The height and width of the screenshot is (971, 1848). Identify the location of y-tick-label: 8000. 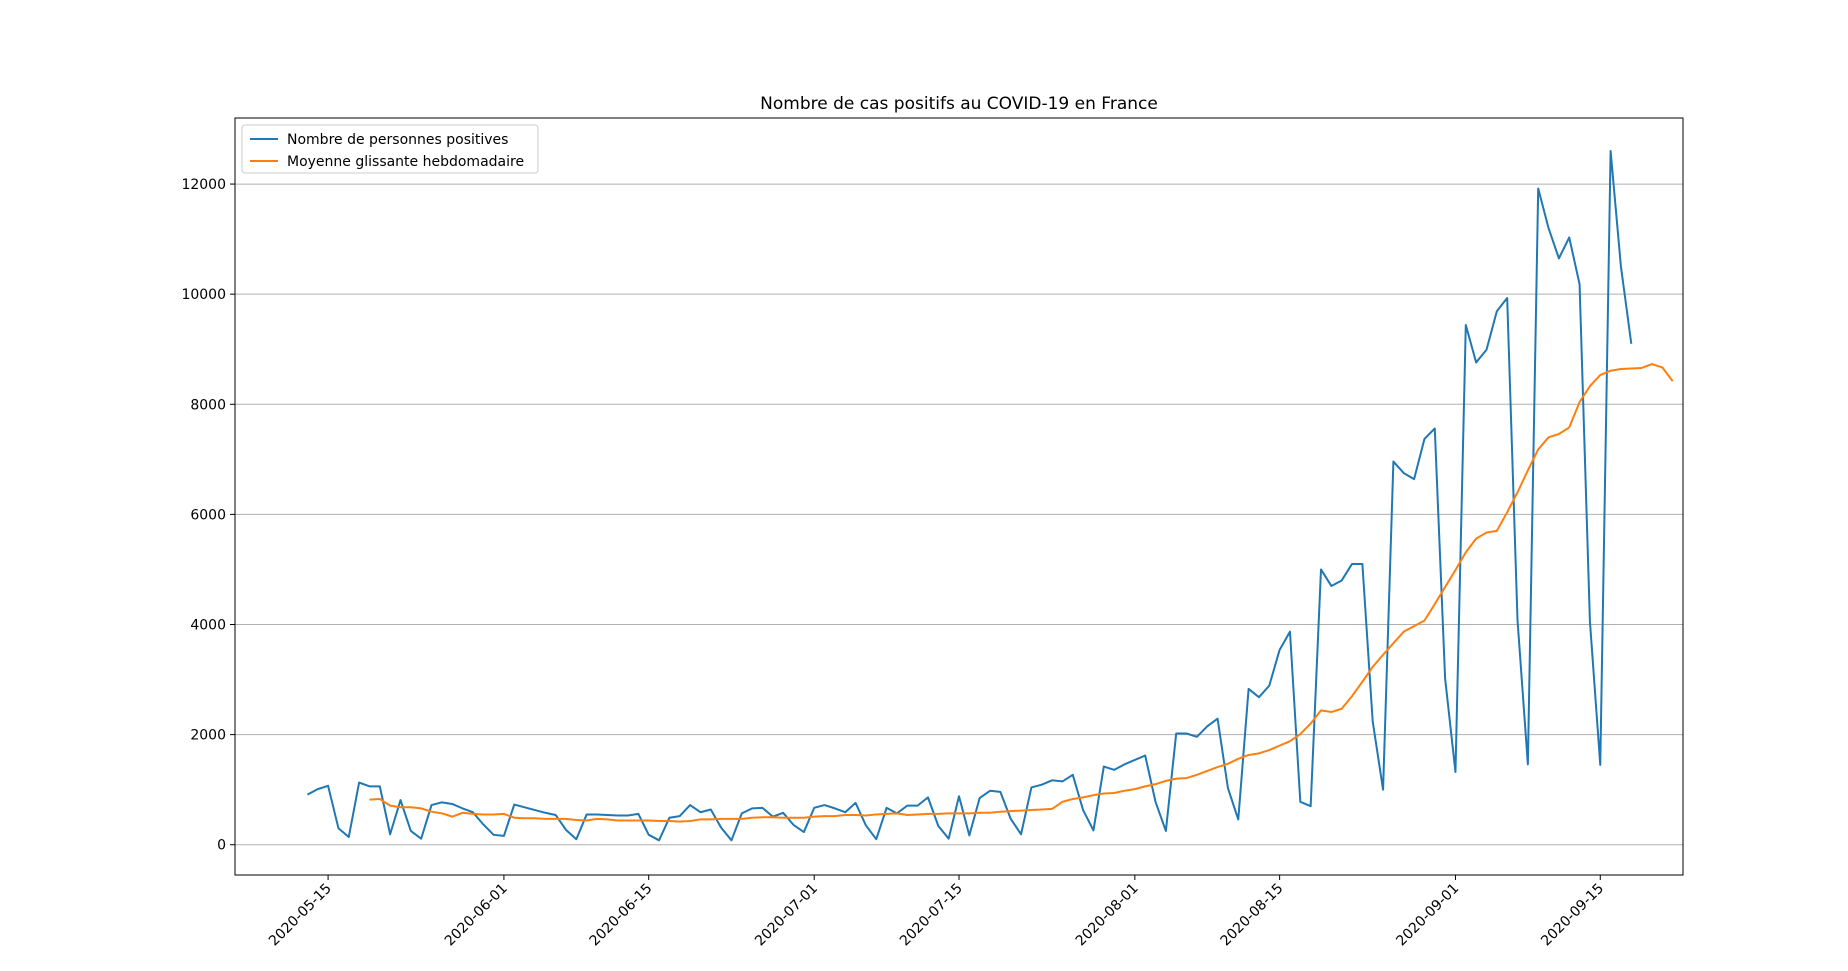
(208, 405).